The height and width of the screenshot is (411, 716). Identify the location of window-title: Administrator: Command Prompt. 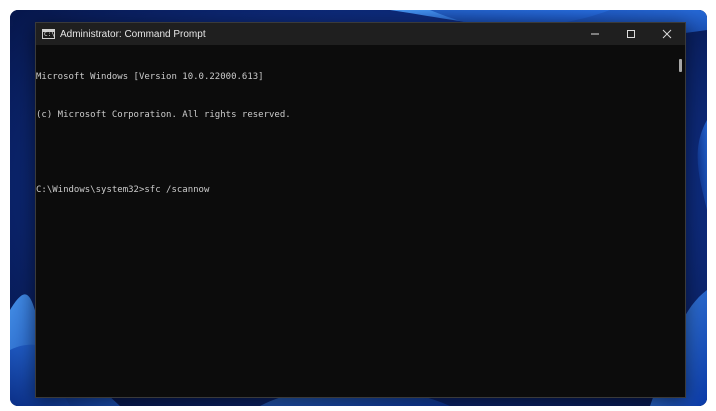
(133, 34).